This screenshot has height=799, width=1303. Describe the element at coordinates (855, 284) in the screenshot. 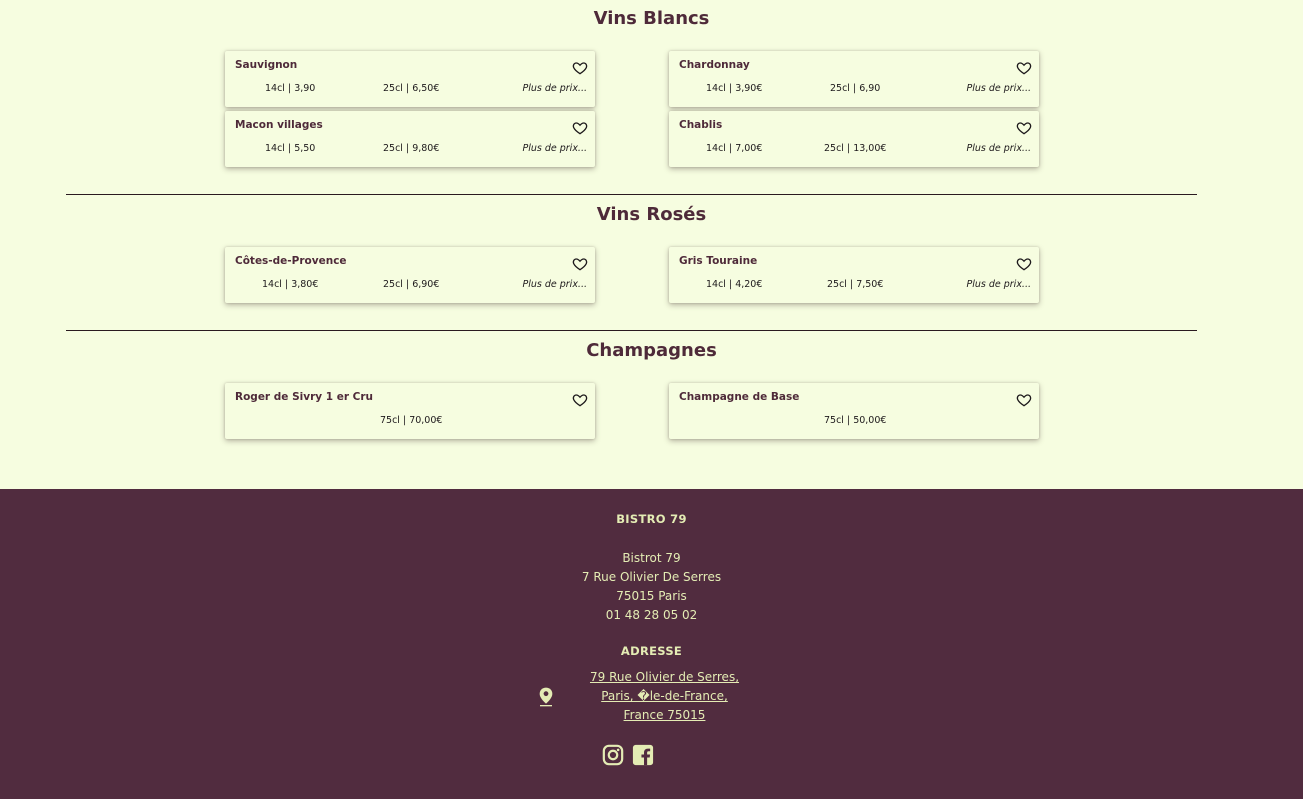

I see `price-large: 25cl | 7,50€` at that location.